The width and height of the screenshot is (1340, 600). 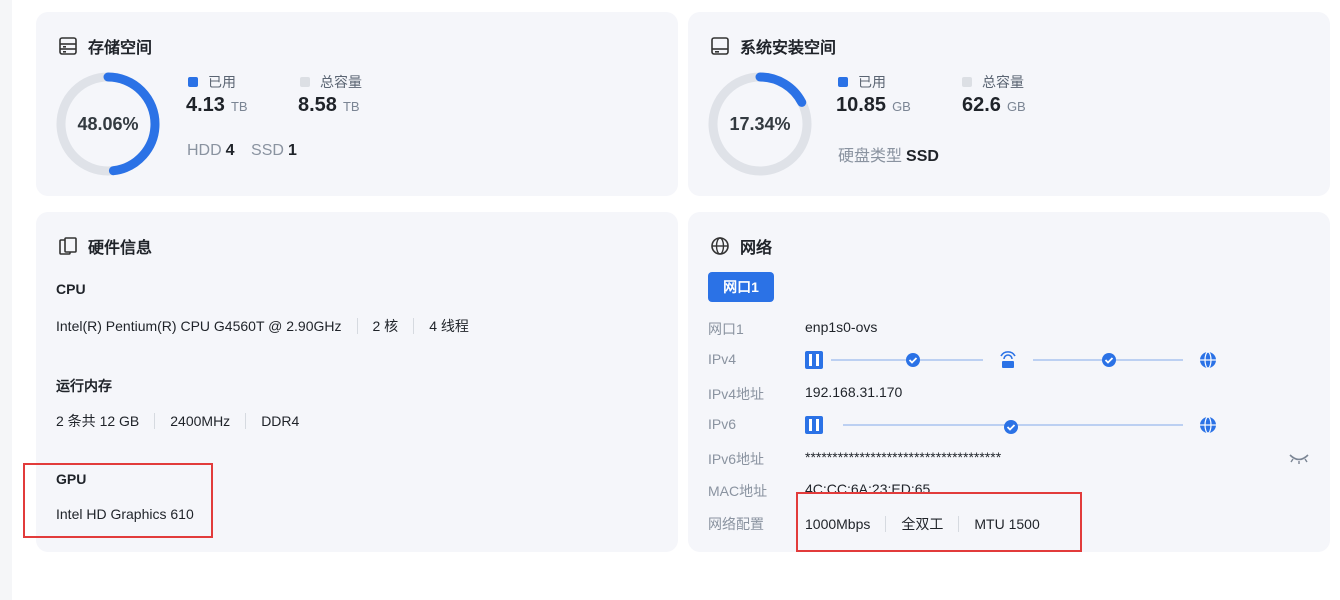 I want to click on system-total-value: 62.6 GB, so click(x=994, y=105).